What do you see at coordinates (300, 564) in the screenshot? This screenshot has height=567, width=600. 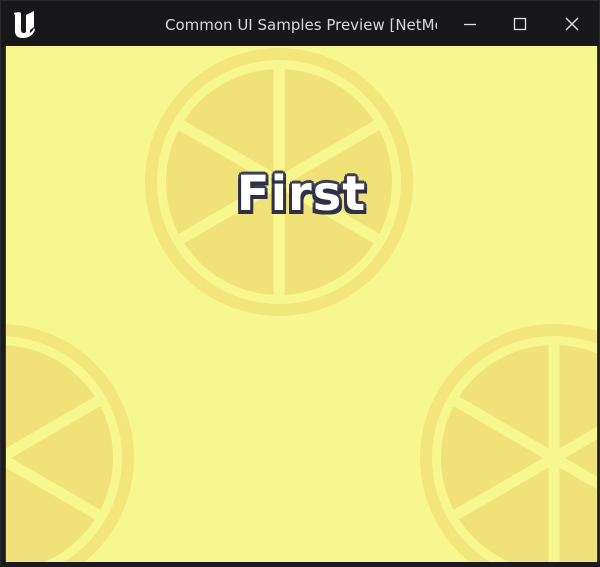 I see `window-frame-bottom` at bounding box center [300, 564].